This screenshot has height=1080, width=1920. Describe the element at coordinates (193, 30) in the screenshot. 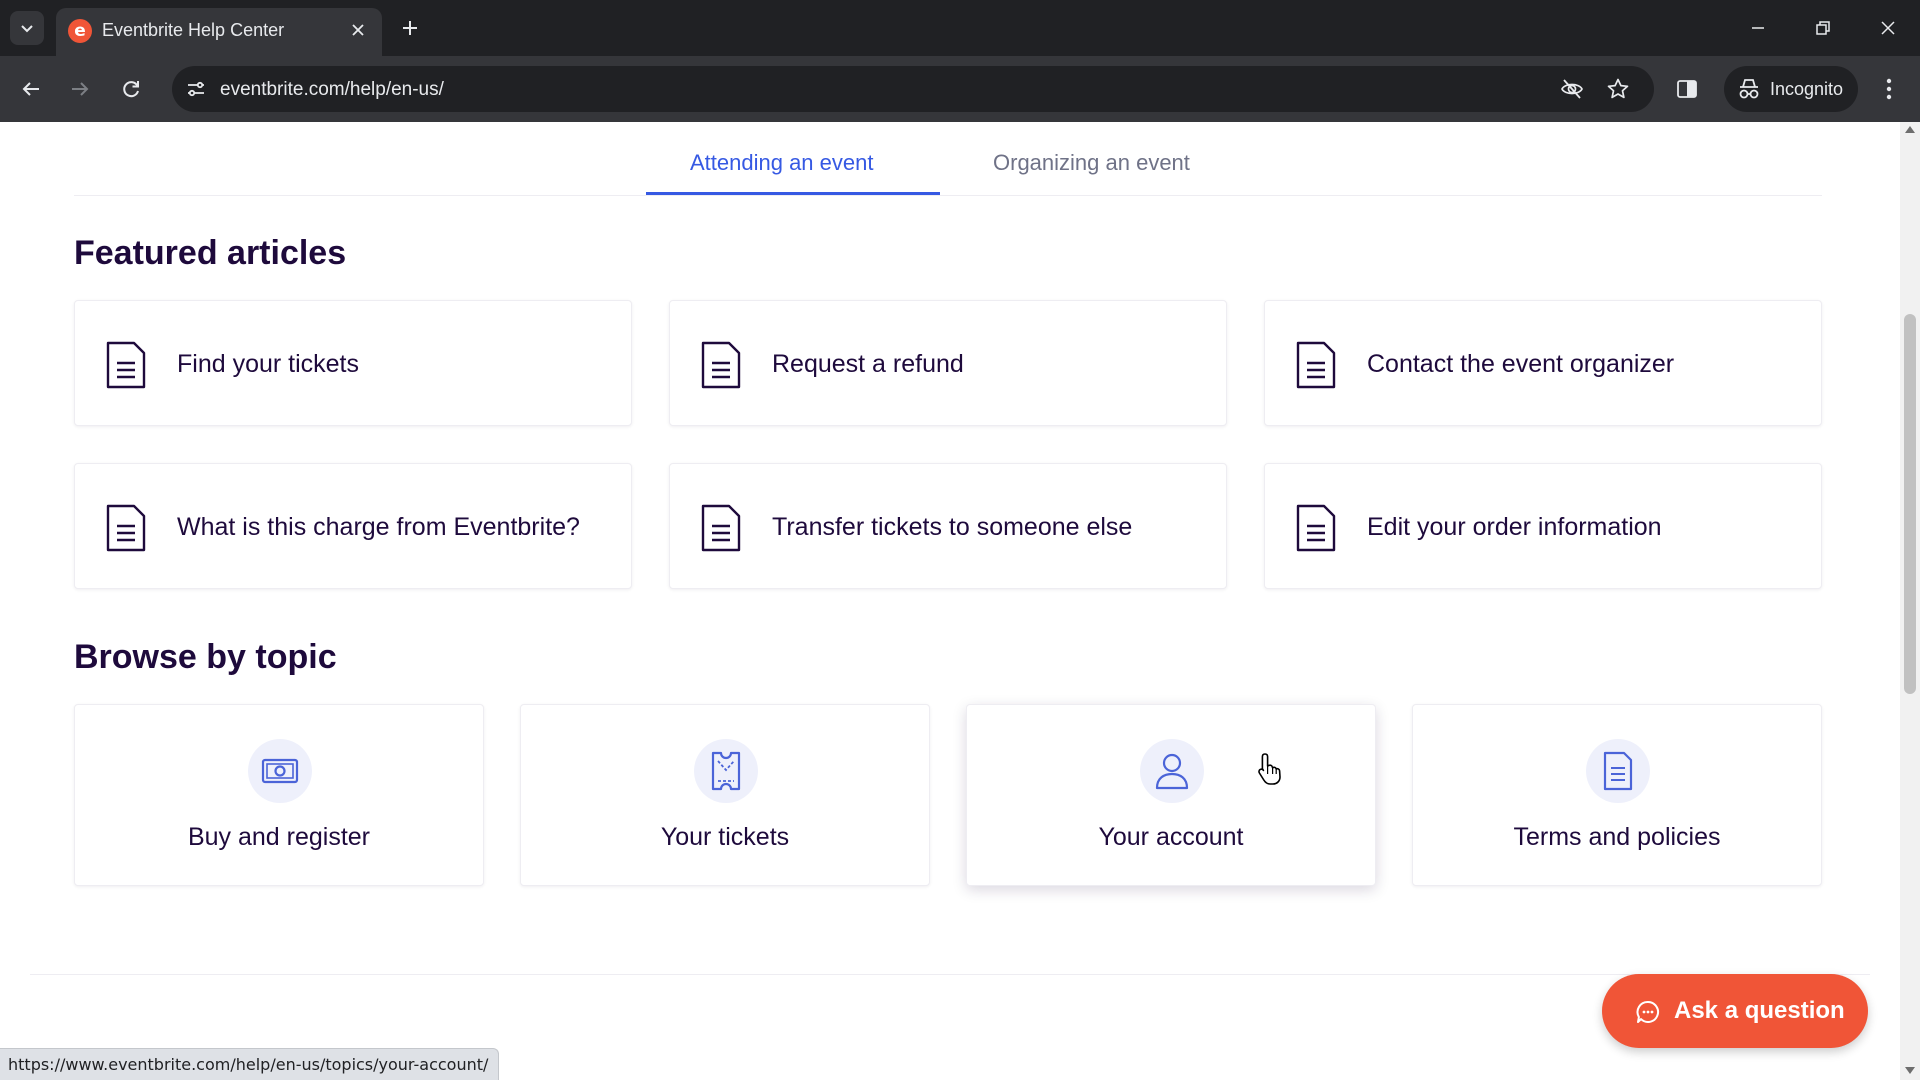

I see `tab-title: Eventbrite Help Center` at that location.